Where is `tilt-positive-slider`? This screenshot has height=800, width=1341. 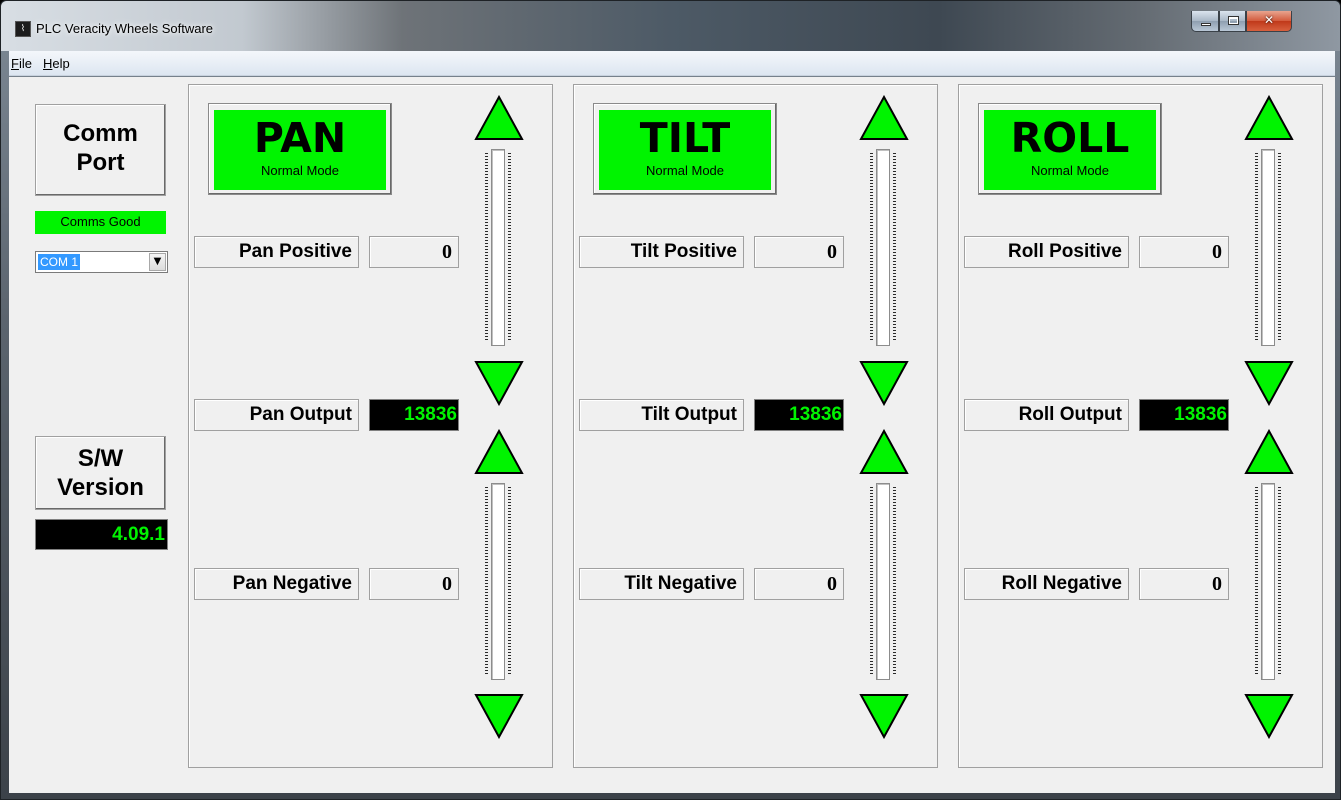 tilt-positive-slider is located at coordinates (883, 247).